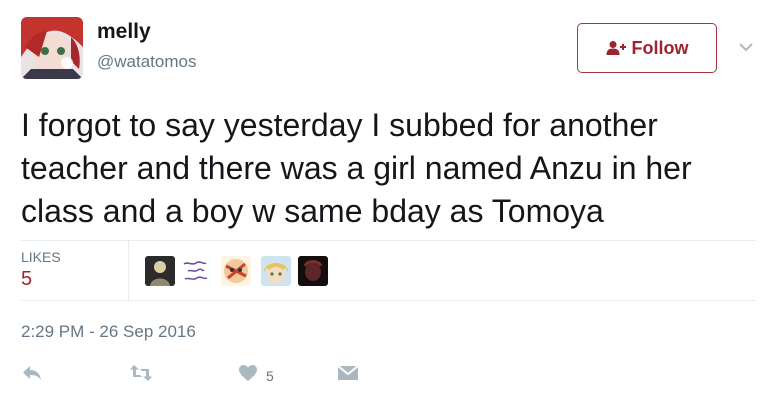  I want to click on tweet-timestamp: 2:29 PM - 26 Sep 2016, so click(108, 332).